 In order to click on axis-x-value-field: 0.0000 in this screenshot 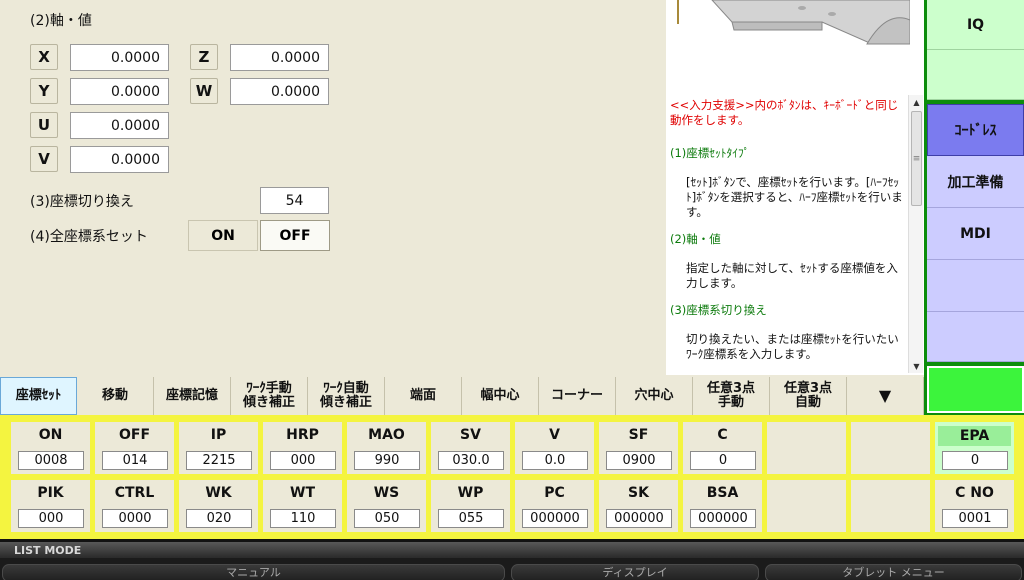, I will do `click(119, 57)`.